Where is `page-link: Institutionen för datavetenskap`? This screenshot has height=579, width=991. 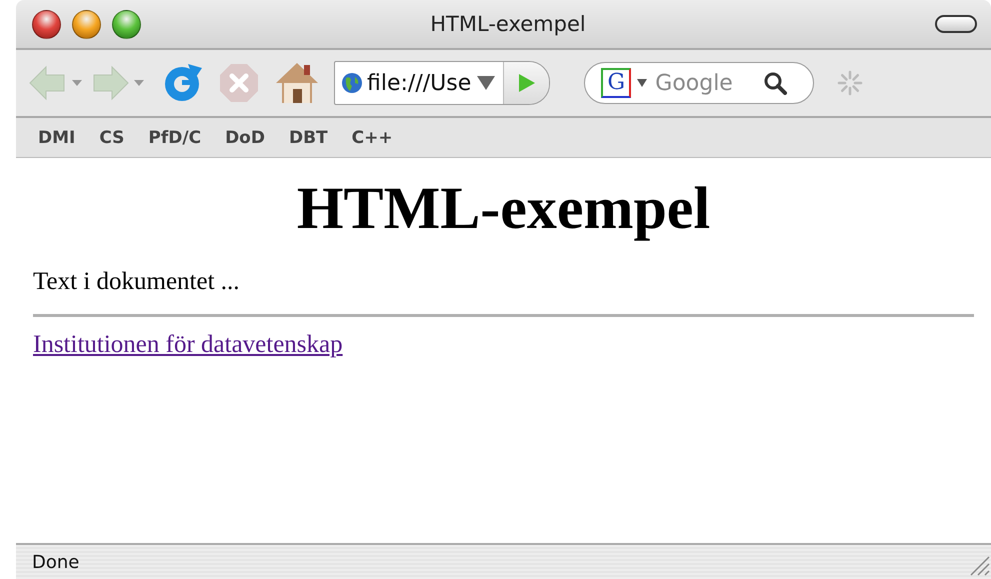 page-link: Institutionen för datavetenskap is located at coordinates (188, 345).